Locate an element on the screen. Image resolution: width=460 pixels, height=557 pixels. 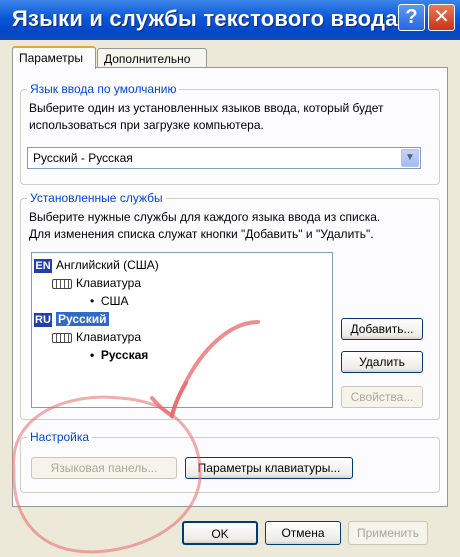
installed-services-legend: Установленные службы is located at coordinates (96, 198).